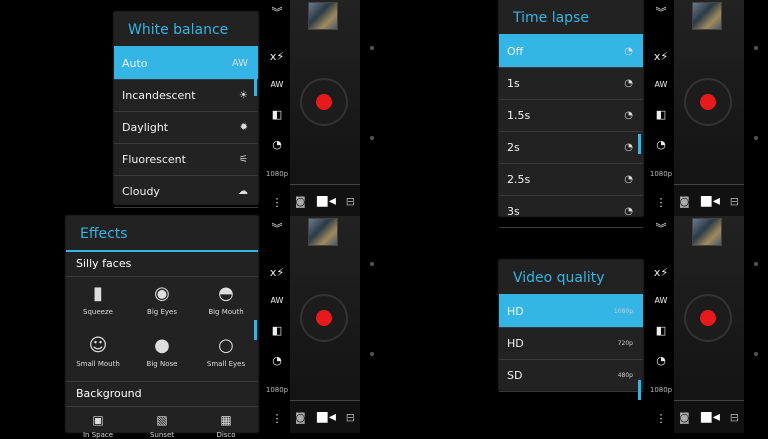 The height and width of the screenshot is (439, 768). I want to click on effect-big-eyes: ◉ Big Eyes, so click(162, 303).